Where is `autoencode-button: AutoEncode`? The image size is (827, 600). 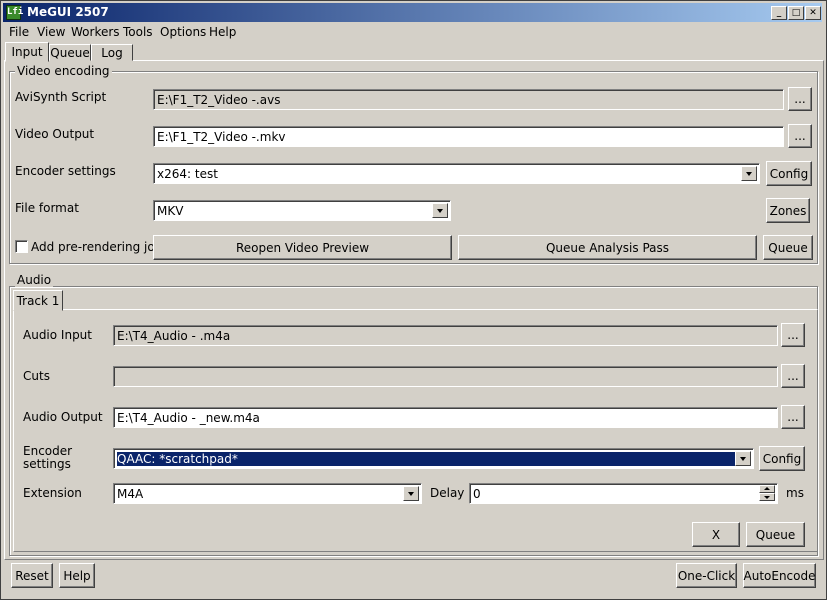
autoencode-button: AutoEncode is located at coordinates (779, 575).